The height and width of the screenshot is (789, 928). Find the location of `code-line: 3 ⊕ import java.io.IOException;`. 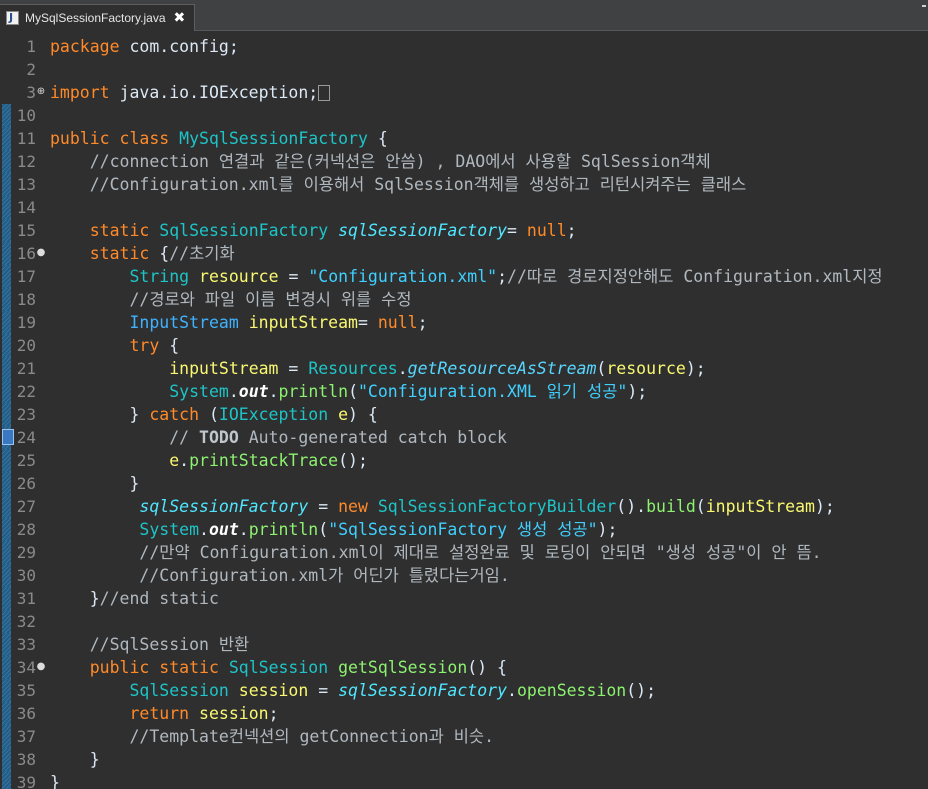

code-line: 3 ⊕ import java.io.IOException; is located at coordinates (464, 92).